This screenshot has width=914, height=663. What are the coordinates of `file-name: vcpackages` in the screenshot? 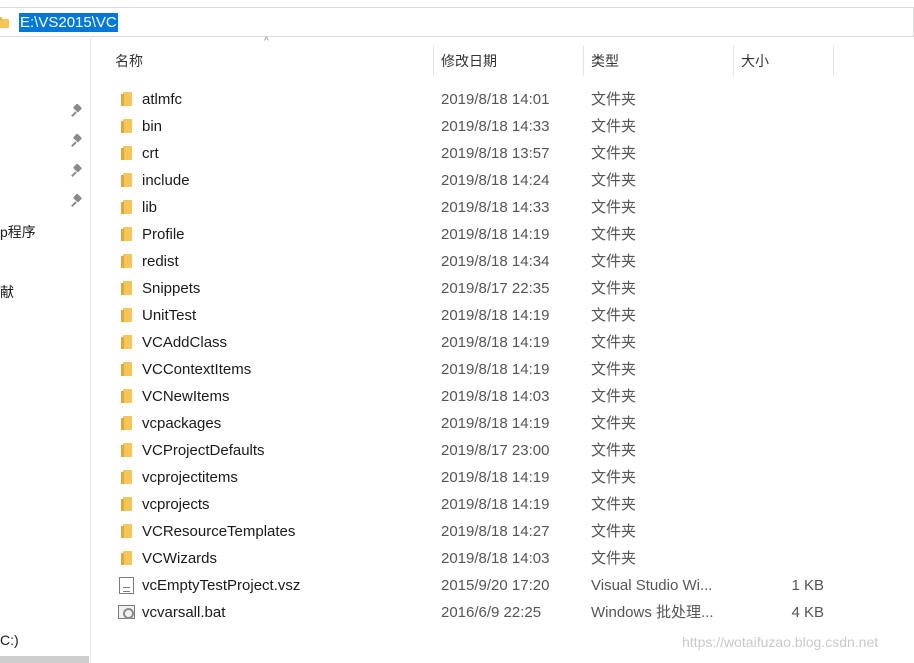 It's located at (182, 423).